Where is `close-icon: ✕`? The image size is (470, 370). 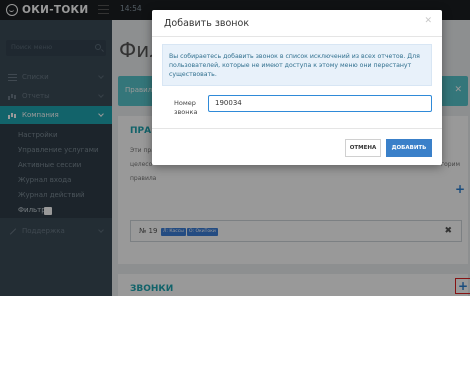
close-icon: ✕ is located at coordinates (428, 21).